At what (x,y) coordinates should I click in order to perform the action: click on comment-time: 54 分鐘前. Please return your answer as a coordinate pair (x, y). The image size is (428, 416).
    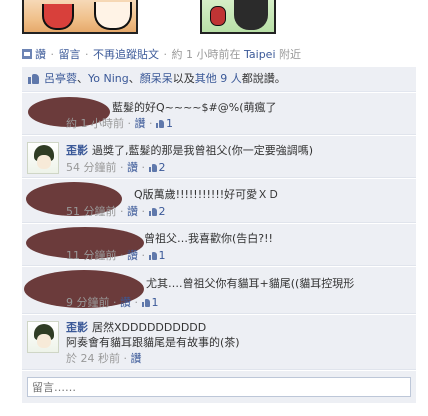
    Looking at the image, I should click on (91, 167).